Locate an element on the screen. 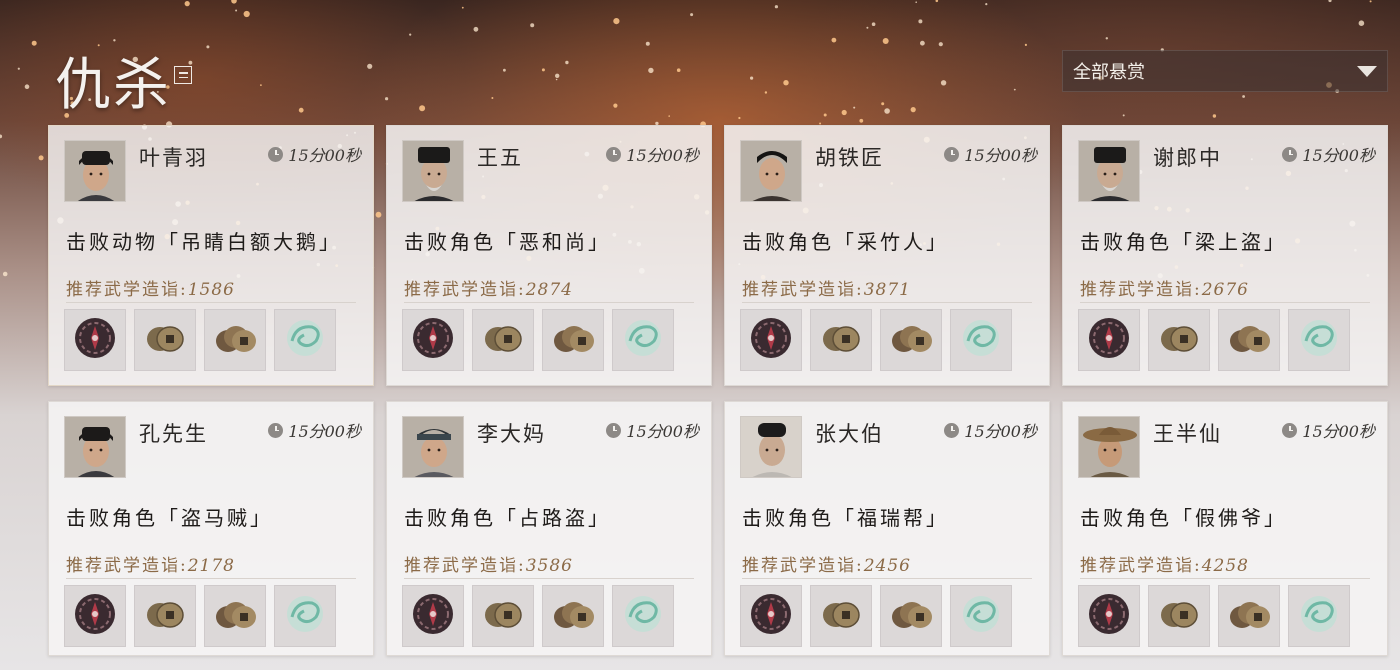 This screenshot has height=670, width=1400. bounty-card: 李大妈 15分00秒 击败角色「占路盗」 推荐武学造诣:3586 is located at coordinates (549, 528).